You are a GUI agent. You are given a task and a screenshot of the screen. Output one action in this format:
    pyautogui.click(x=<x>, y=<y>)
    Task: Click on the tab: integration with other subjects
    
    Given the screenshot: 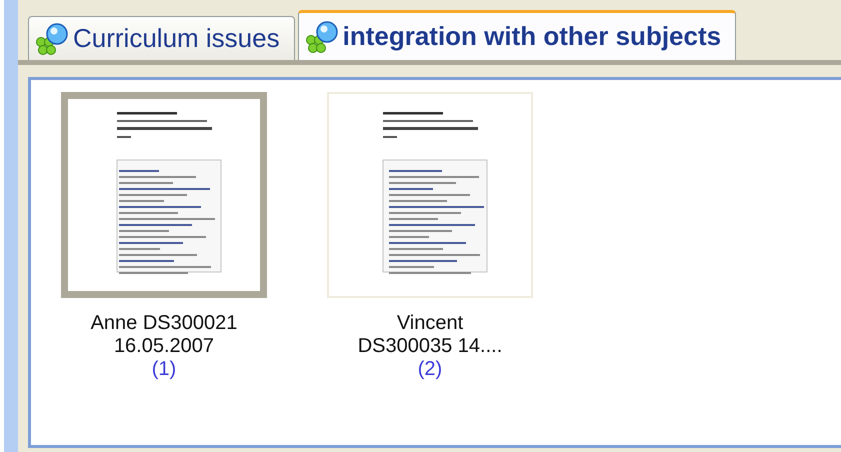 What is the action you would take?
    pyautogui.click(x=517, y=35)
    